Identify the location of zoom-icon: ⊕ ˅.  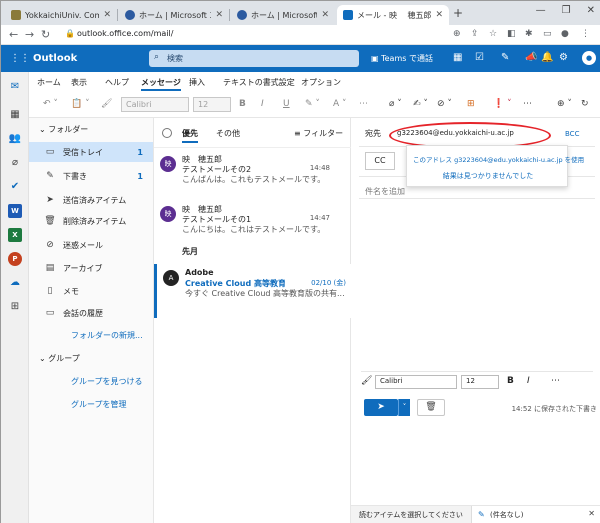
(564, 104).